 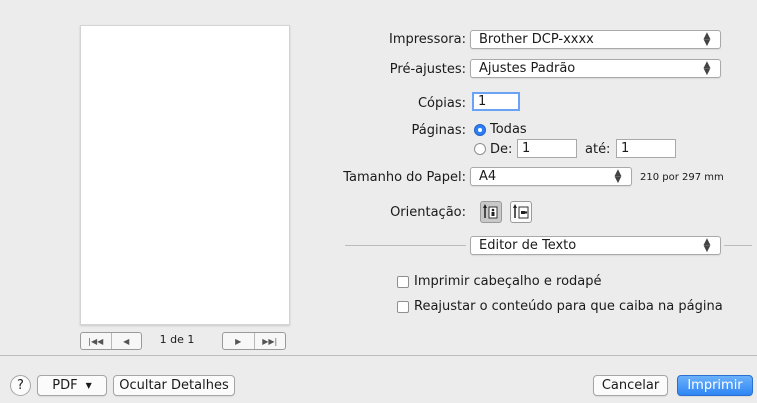 I want to click on orientation-label: Orientação:, so click(x=428, y=212).